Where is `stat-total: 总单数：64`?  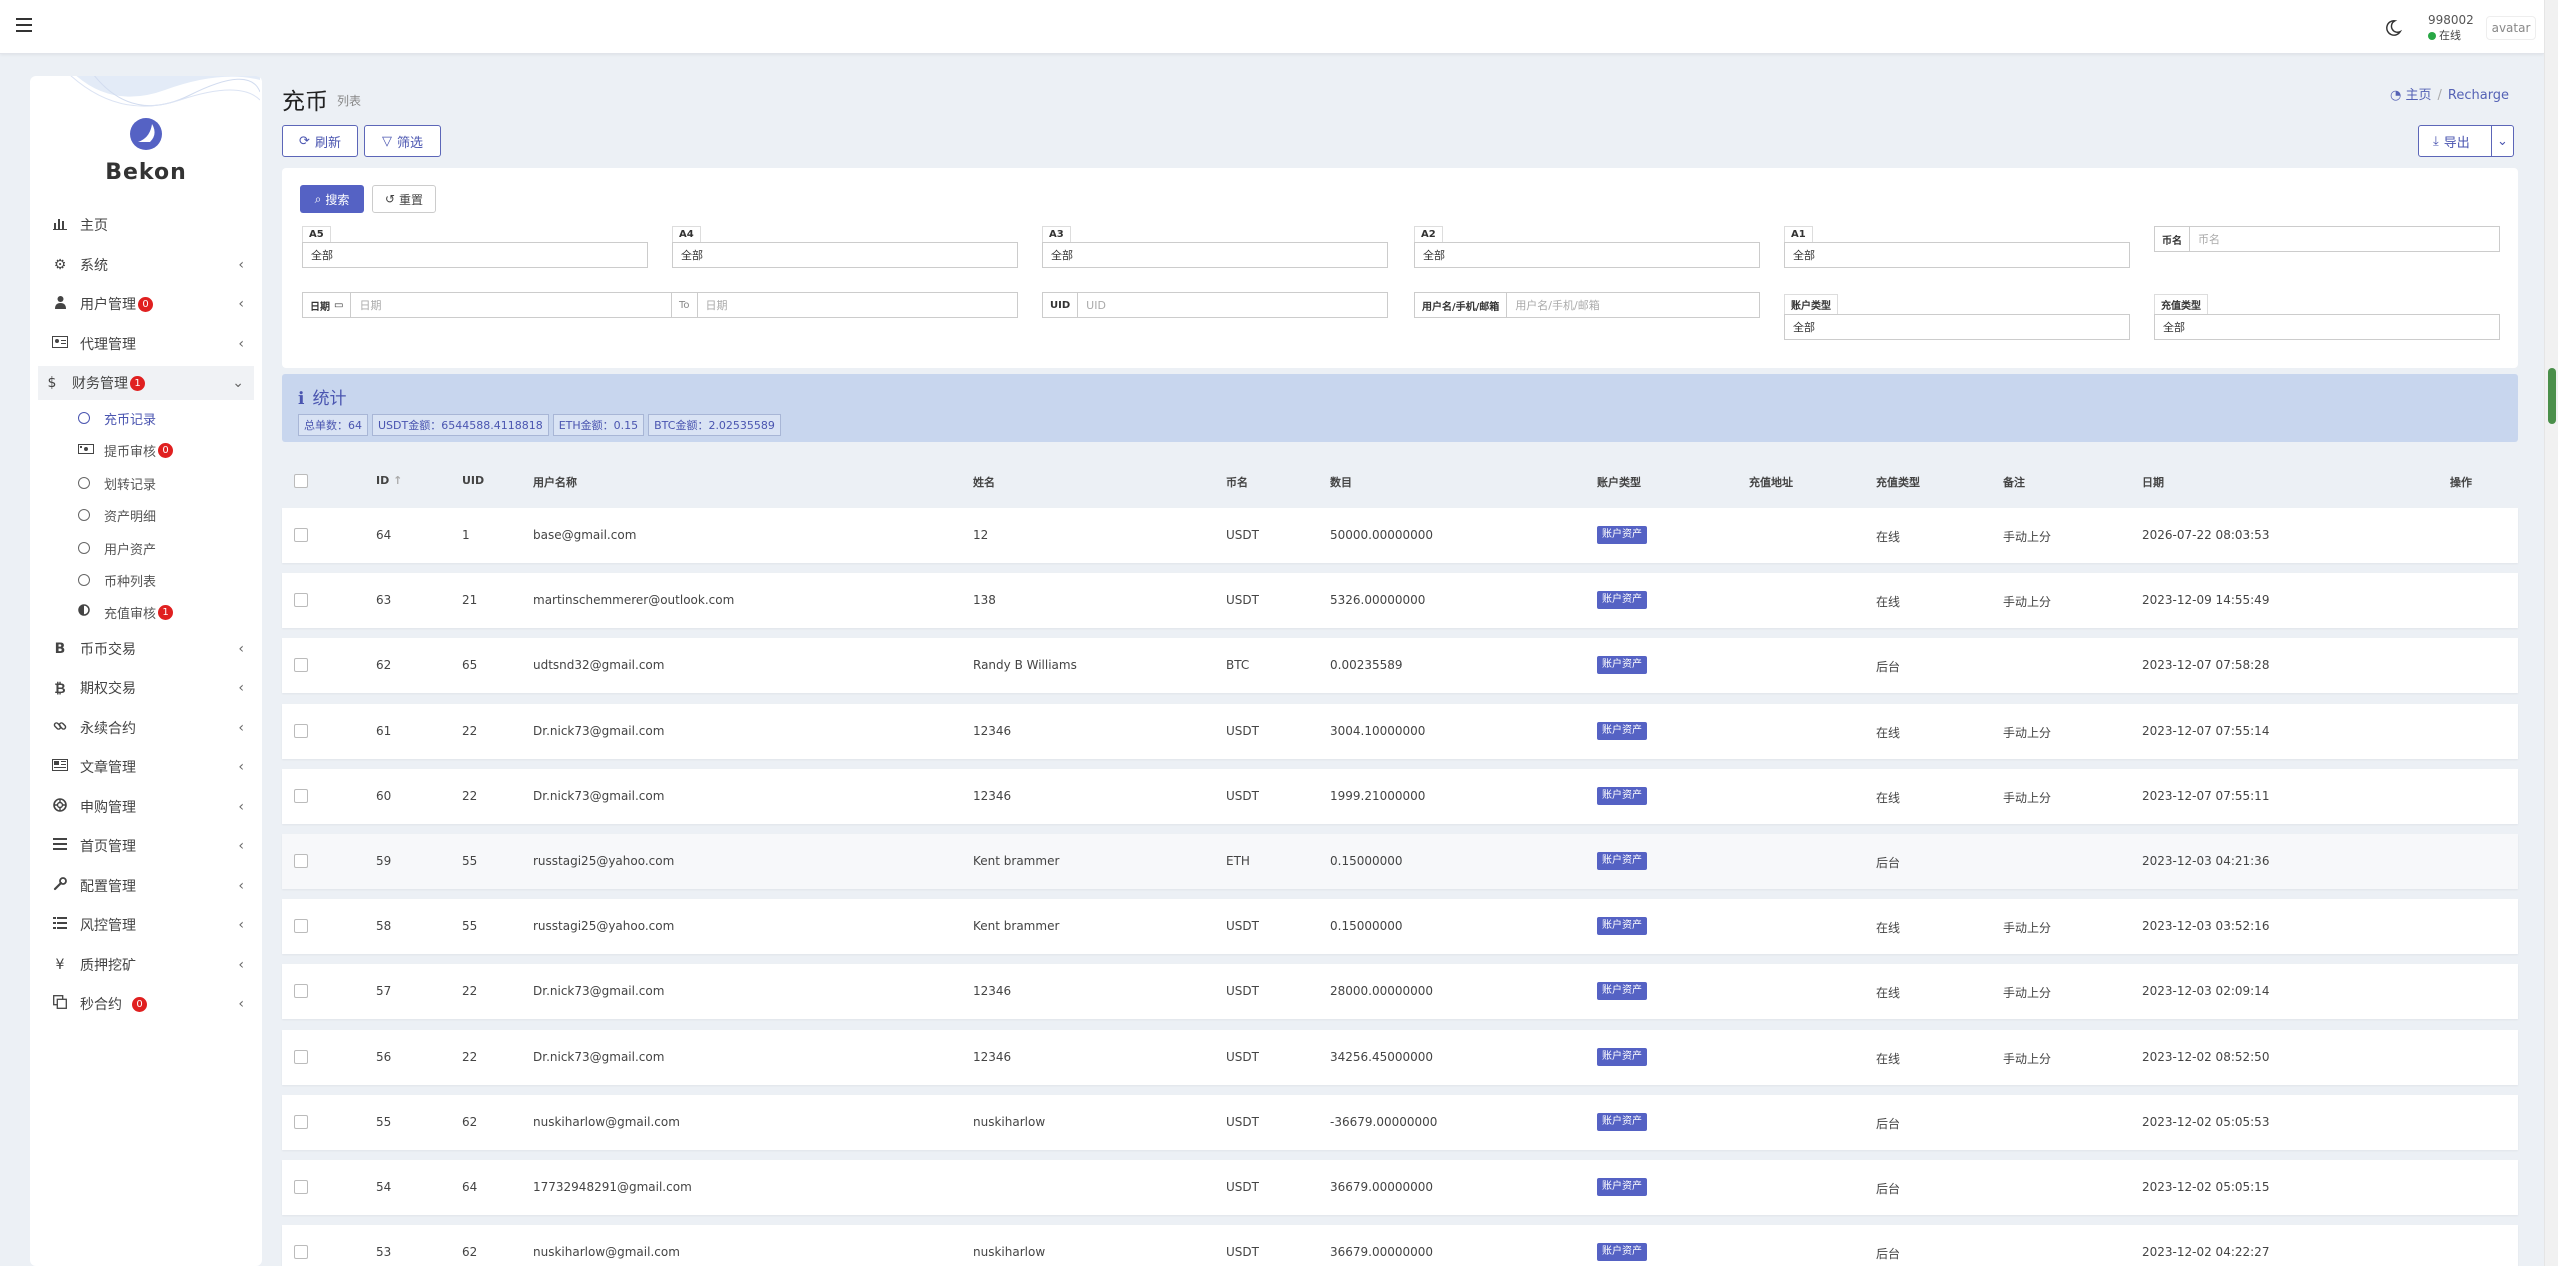
stat-total: 总单数：64 is located at coordinates (333, 425).